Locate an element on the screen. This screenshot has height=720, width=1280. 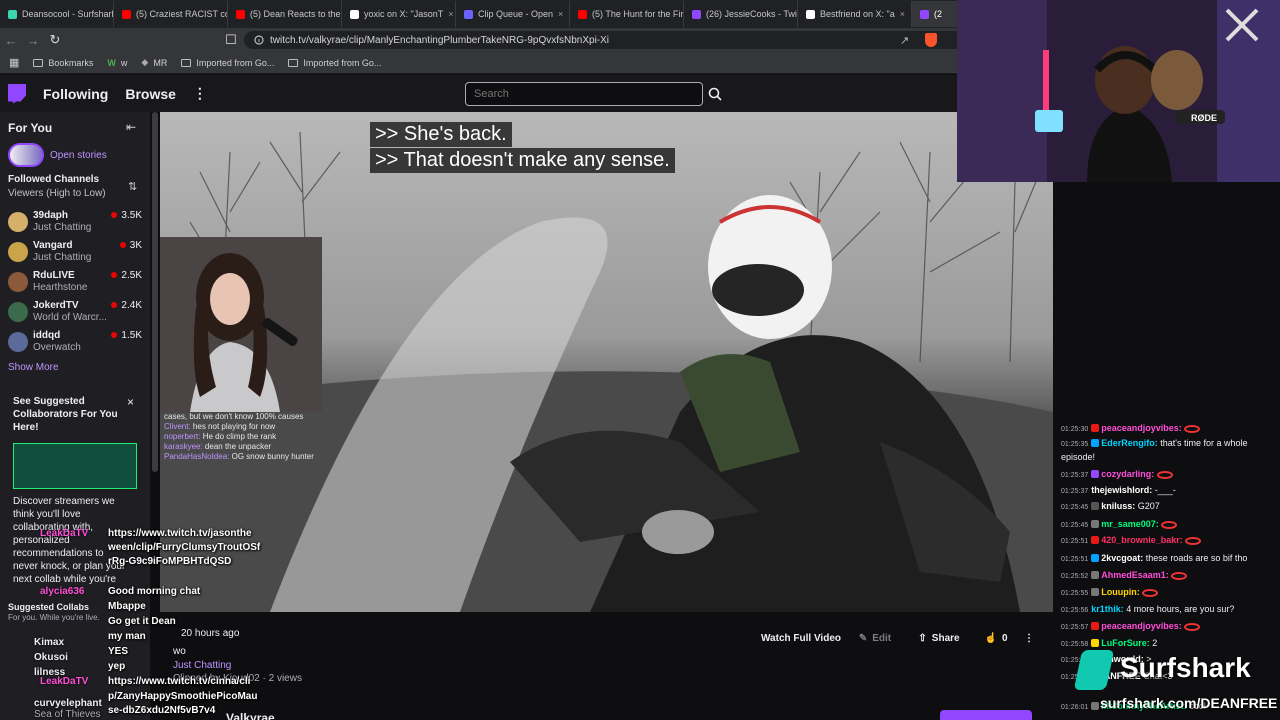
nav-browse: Browse is located at coordinates (150, 94).